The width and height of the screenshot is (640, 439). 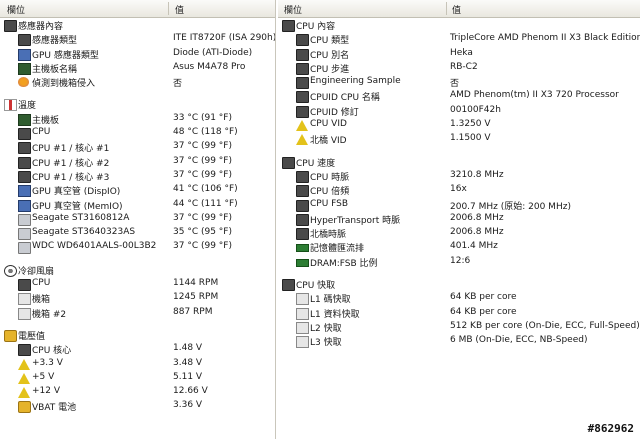 I want to click on item-value: 48 °C (118 °F), so click(x=205, y=132).